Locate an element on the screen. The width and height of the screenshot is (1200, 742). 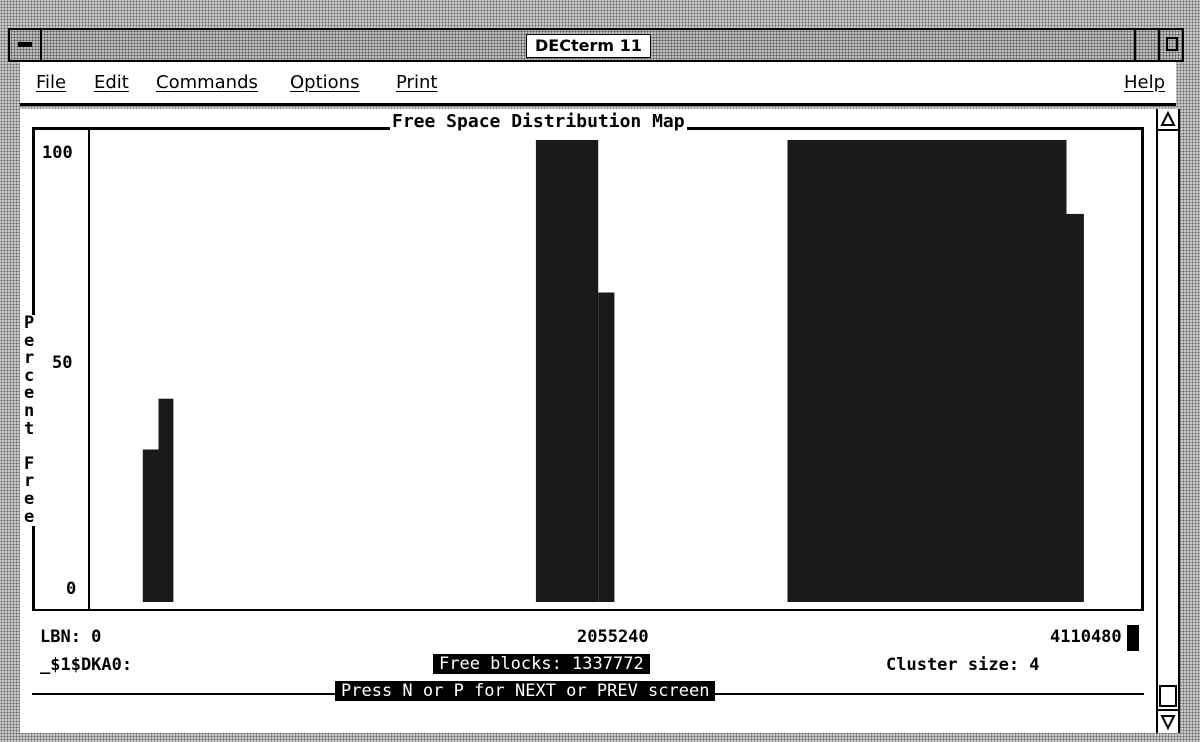
window-menu-icon is located at coordinates (25, 44).